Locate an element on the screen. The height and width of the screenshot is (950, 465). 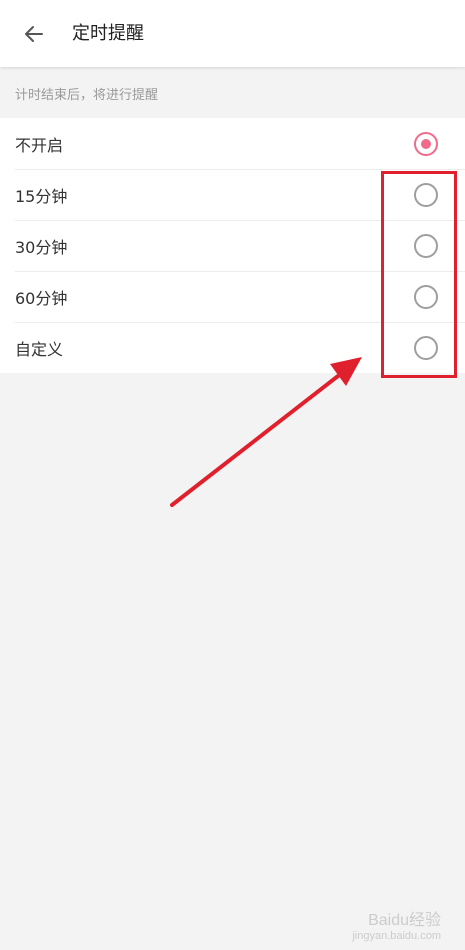
option-label: 自定义 is located at coordinates (39, 349).